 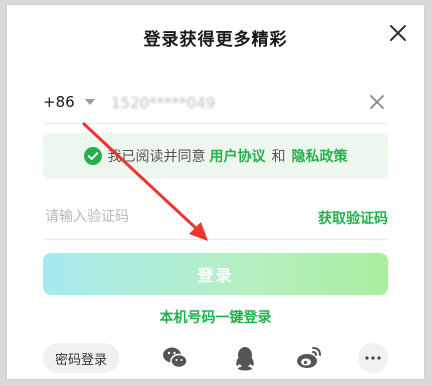 What do you see at coordinates (245, 358) in the screenshot?
I see `qq-icon` at bounding box center [245, 358].